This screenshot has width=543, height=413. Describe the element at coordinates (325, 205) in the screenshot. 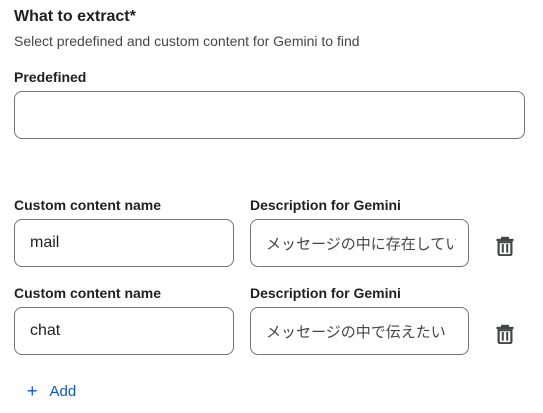

I see `description-label-1: Description for Gemini` at that location.